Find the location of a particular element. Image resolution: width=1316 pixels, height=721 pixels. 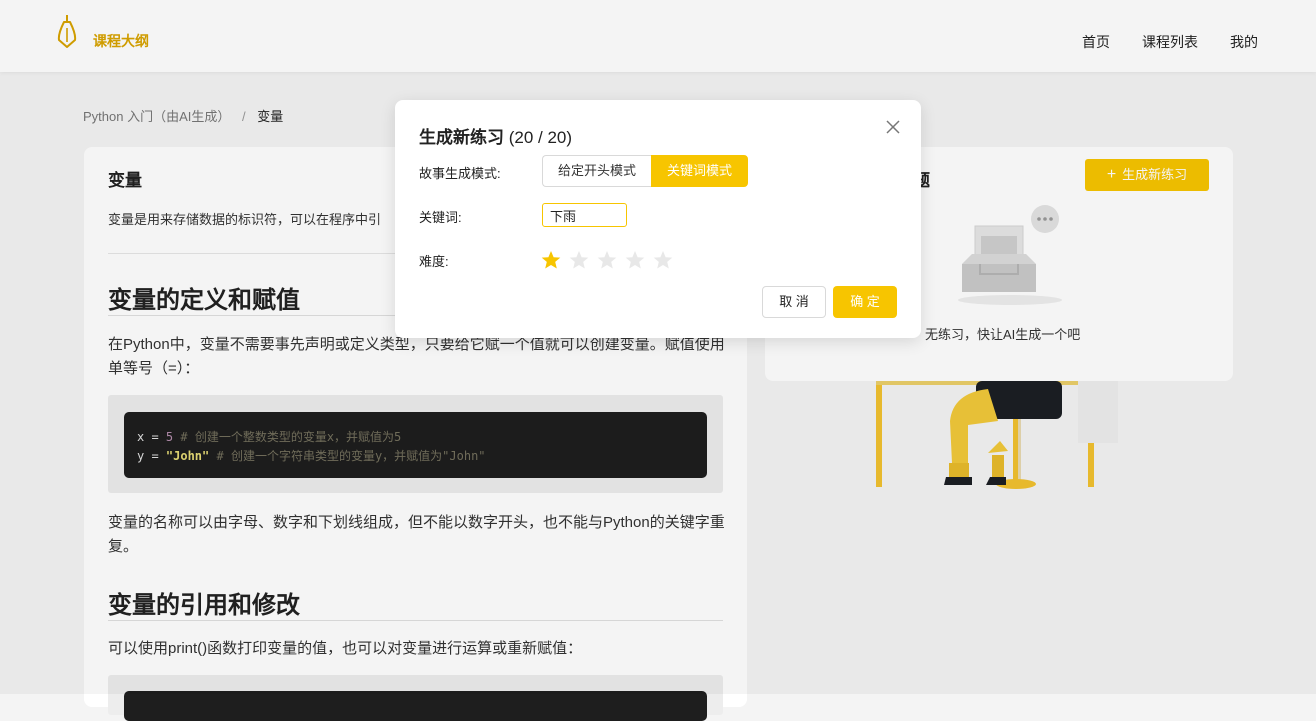

keyword-input is located at coordinates (584, 215).